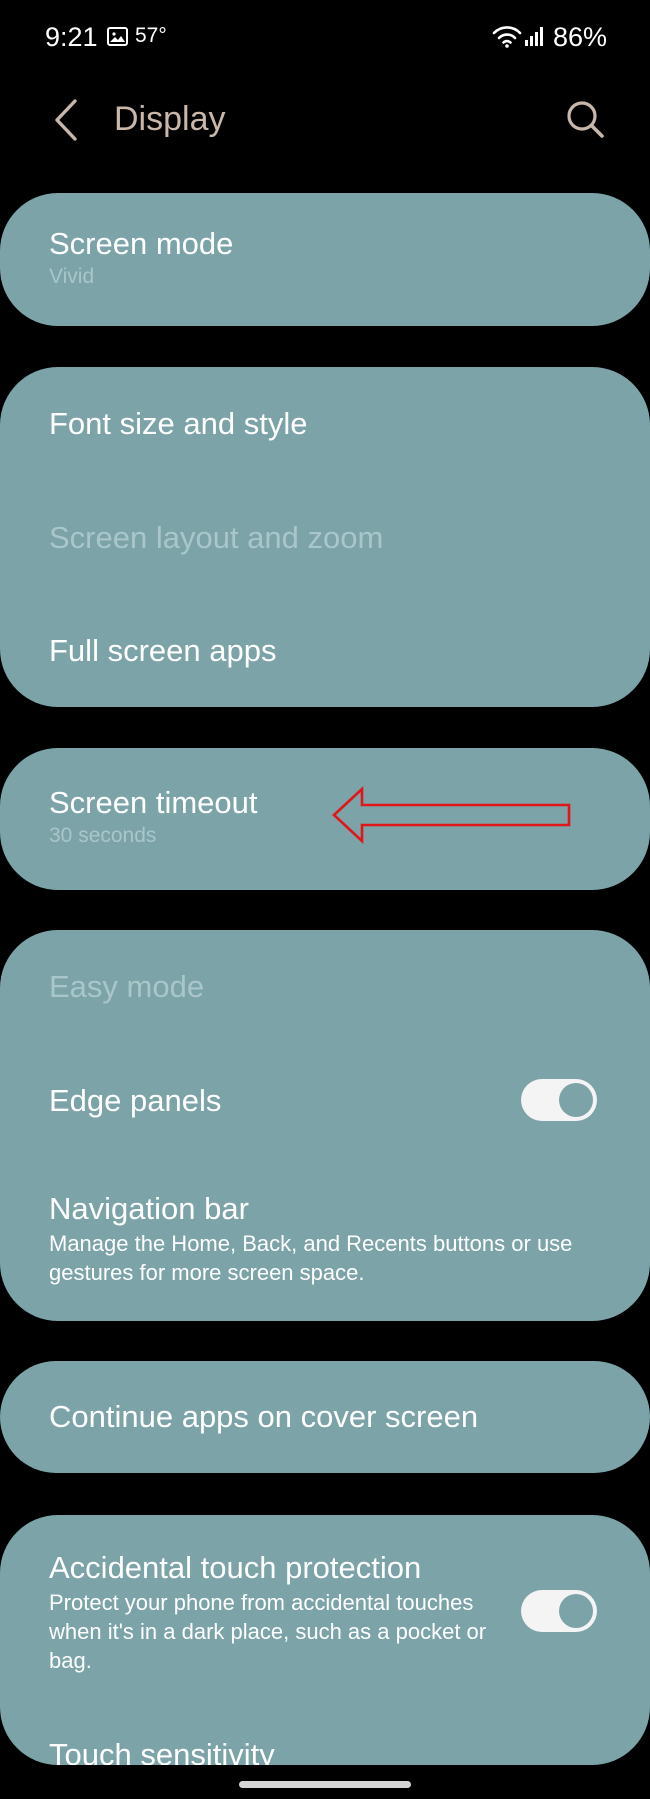 The height and width of the screenshot is (1799, 650). I want to click on signal-icon, so click(535, 38).